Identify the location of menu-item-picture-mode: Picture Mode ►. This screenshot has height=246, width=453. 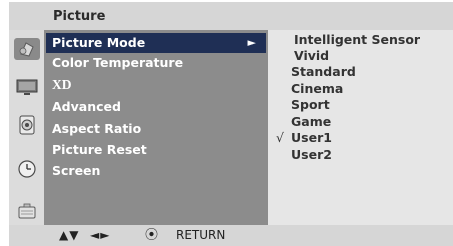
(156, 43).